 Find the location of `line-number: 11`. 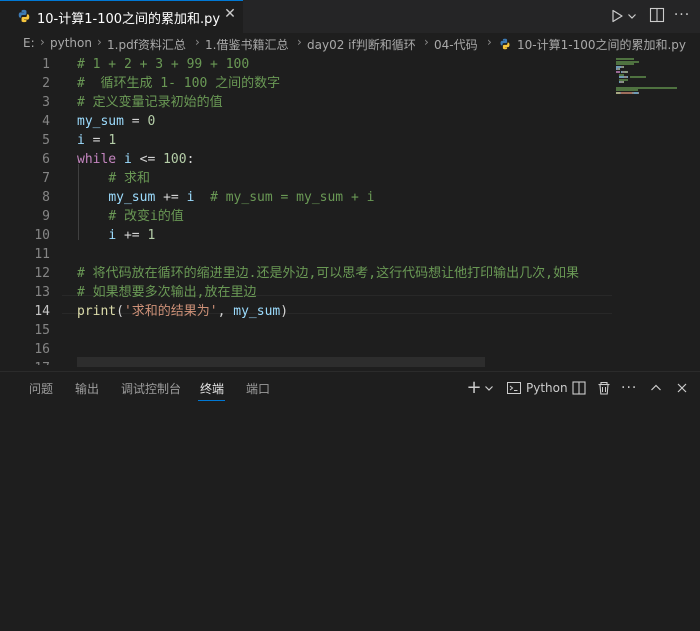

line-number: 11 is located at coordinates (42, 254).